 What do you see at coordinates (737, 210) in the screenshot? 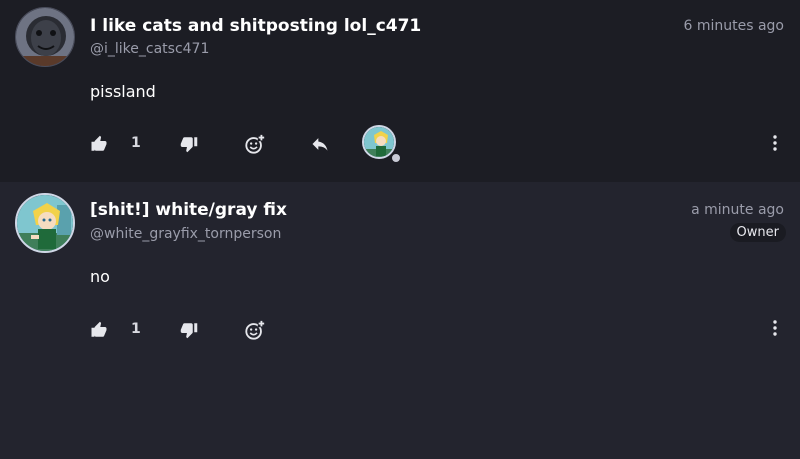
I see `comment-timestamp: a minute ago` at bounding box center [737, 210].